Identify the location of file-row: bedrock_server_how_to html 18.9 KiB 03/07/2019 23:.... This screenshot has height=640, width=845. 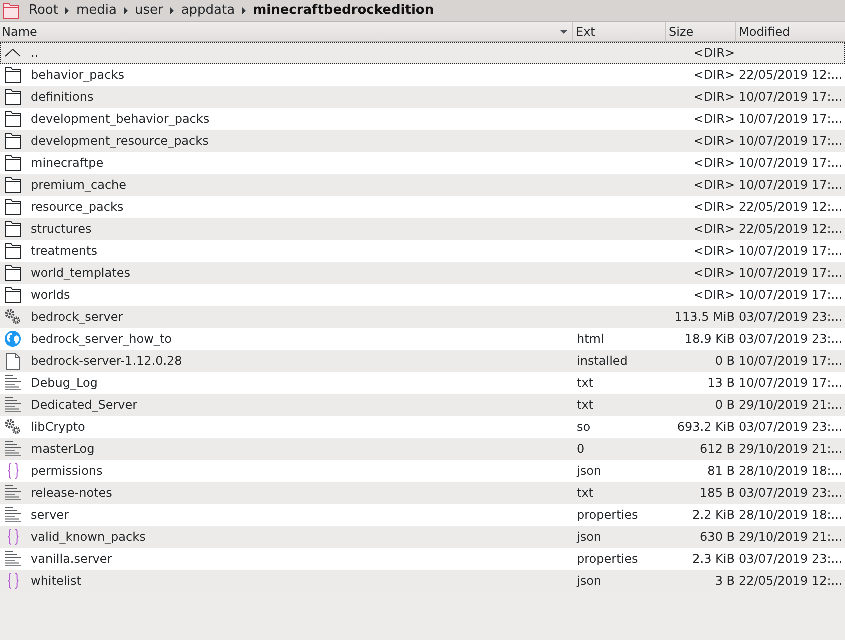
(422, 339).